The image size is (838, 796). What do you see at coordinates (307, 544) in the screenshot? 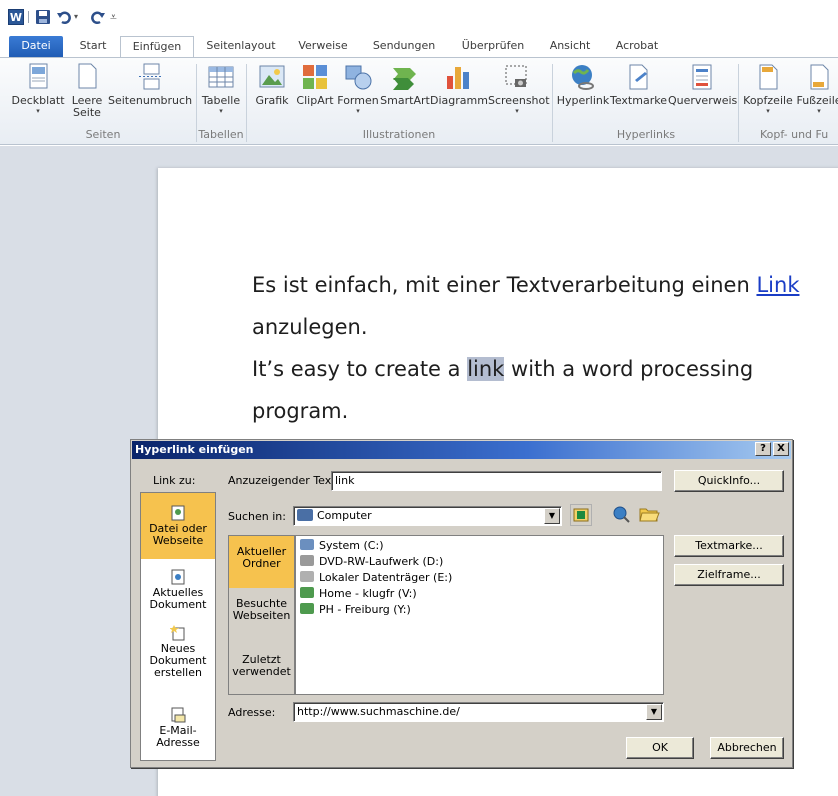
I see `system-drive-icon` at bounding box center [307, 544].